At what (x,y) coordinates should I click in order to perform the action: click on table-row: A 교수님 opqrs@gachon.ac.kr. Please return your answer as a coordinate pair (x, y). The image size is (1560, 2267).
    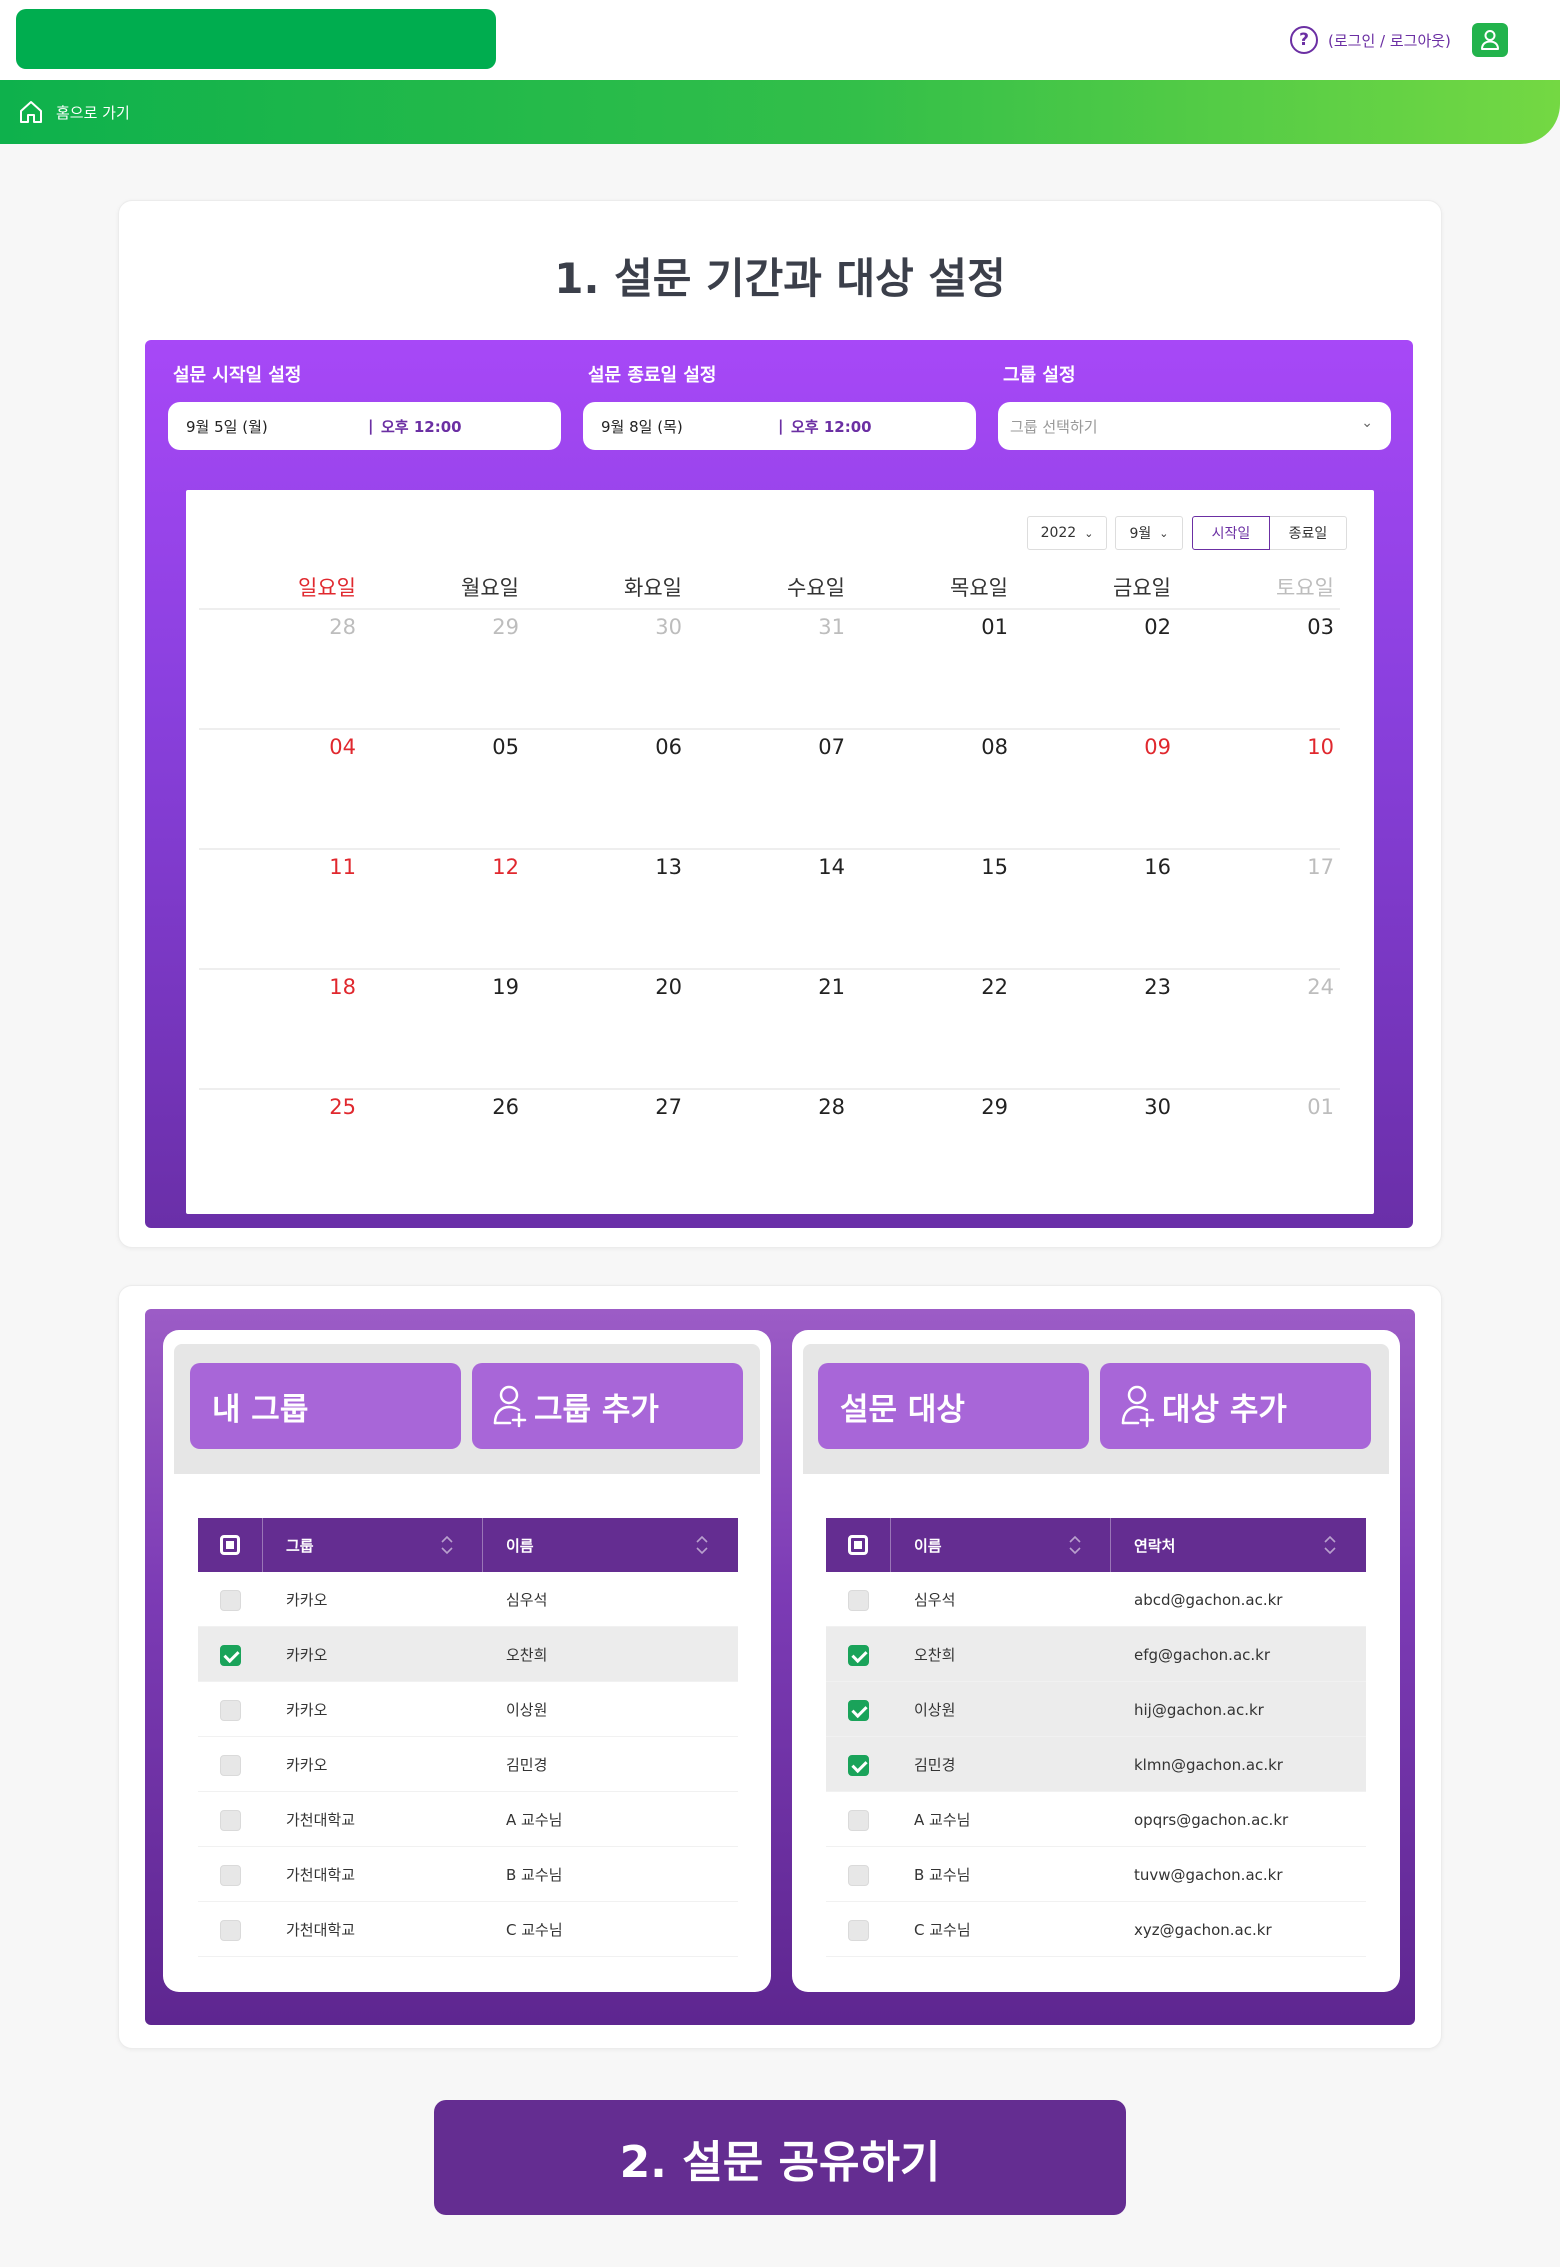
    Looking at the image, I should click on (1096, 1819).